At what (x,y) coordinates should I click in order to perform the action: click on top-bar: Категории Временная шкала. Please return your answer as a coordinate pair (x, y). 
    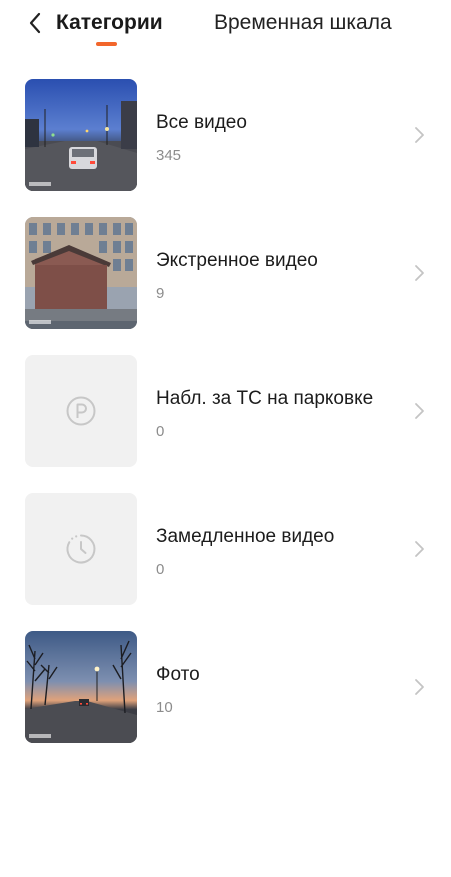
    Looking at the image, I should click on (225, 30).